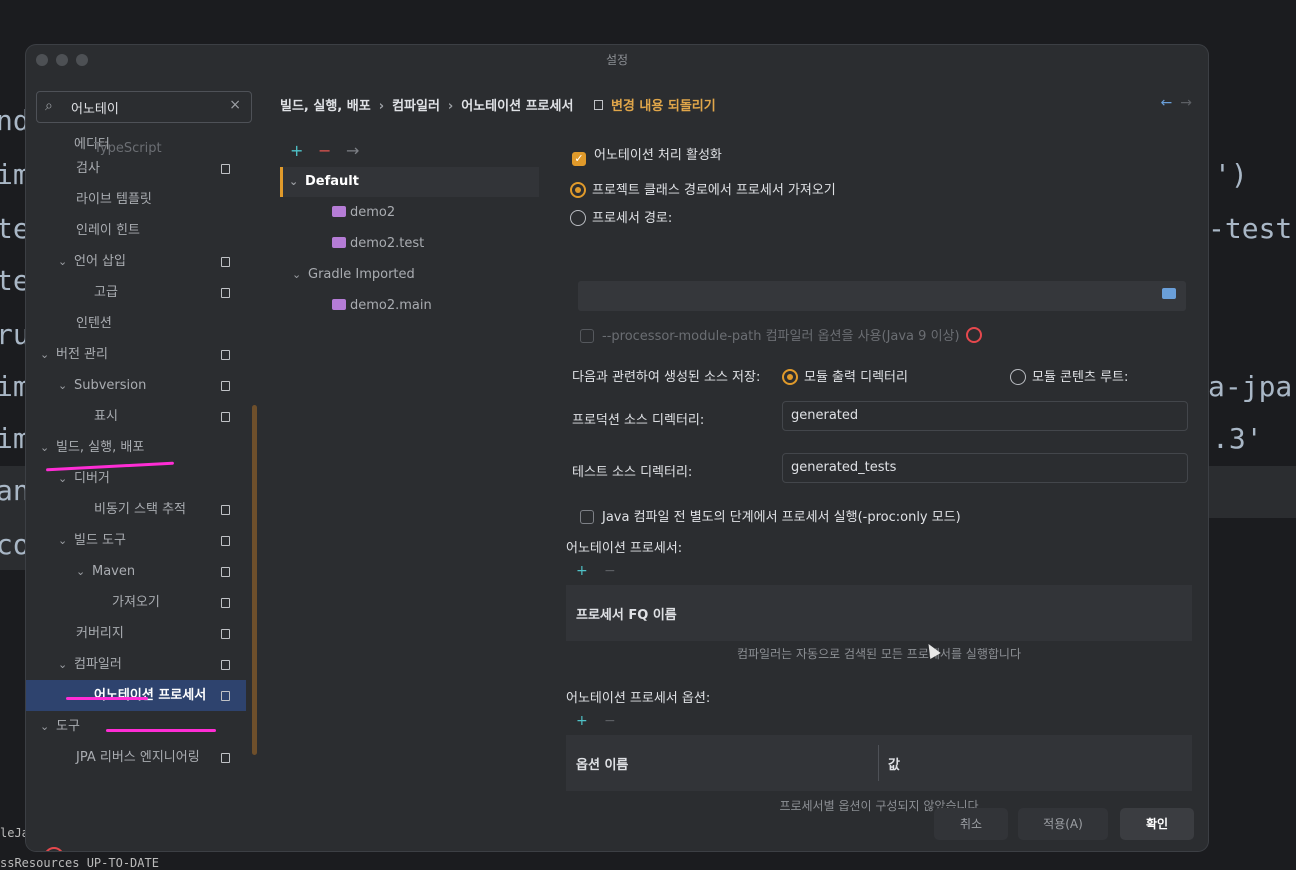  I want to click on tree-item-jpa-reverse-engineering: JPA 리버스 엔지니어링, so click(161, 757).